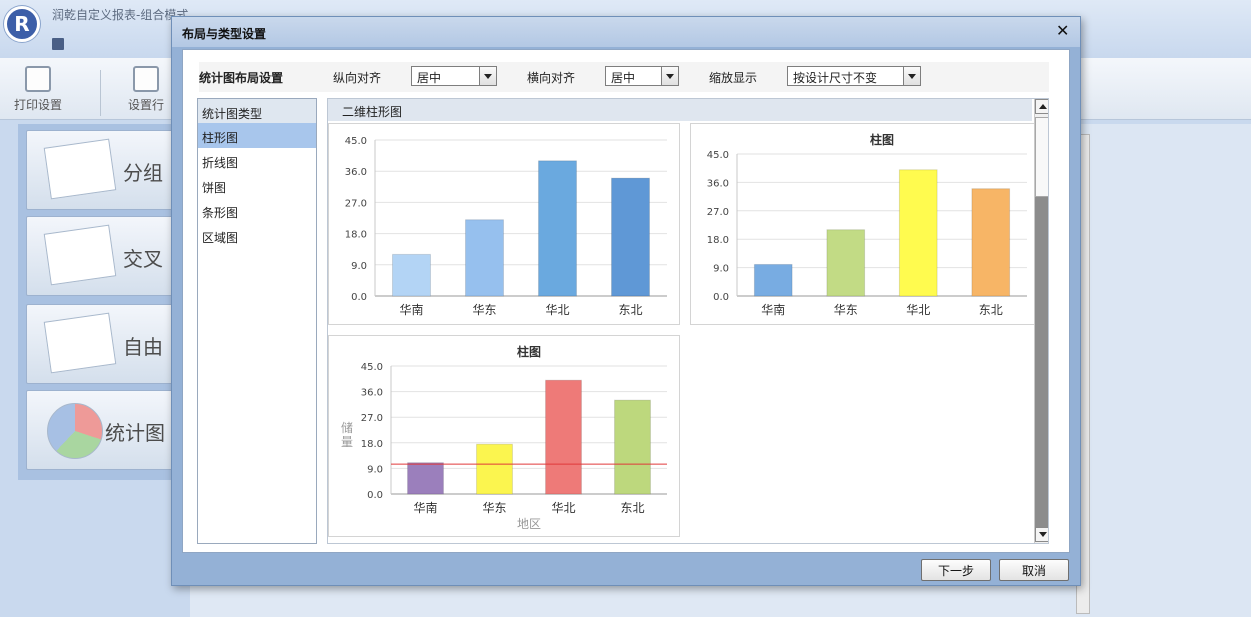 Image resolution: width=1251 pixels, height=617 pixels. Describe the element at coordinates (454, 76) in the screenshot. I see `vertical-align-select: 居中` at that location.